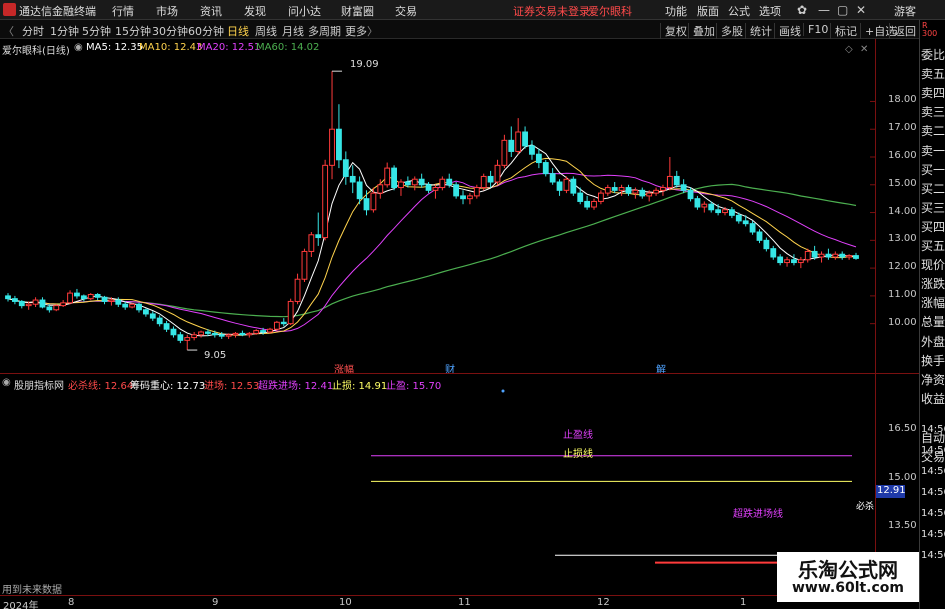  I want to click on multi-stock-button: 多股, so click(729, 31).